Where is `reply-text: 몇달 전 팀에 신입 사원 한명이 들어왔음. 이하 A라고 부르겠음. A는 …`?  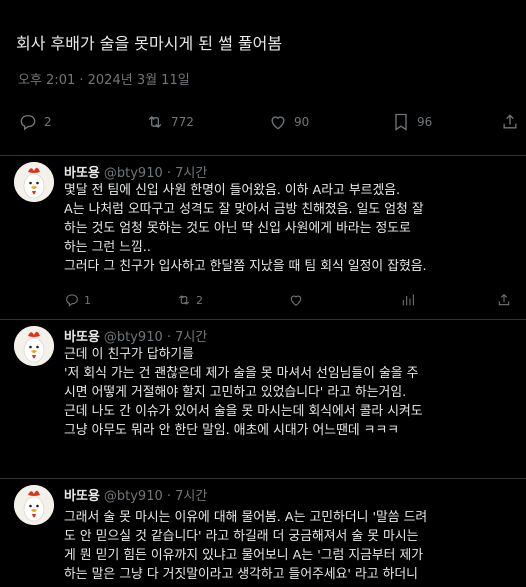 reply-text: 몇달 전 팀에 신입 사원 한명이 들어왔음. 이하 A라고 부르겠음. A는 … is located at coordinates (290, 228).